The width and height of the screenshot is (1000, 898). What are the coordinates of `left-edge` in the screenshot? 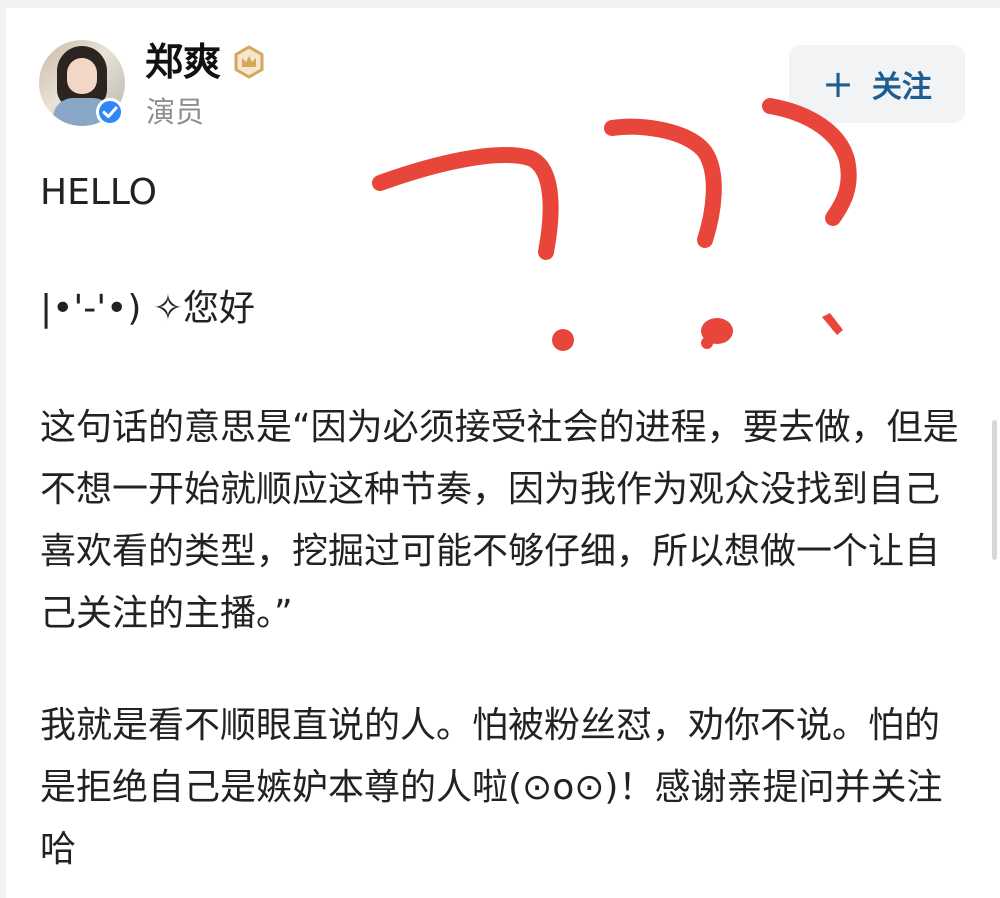 It's located at (3, 449).